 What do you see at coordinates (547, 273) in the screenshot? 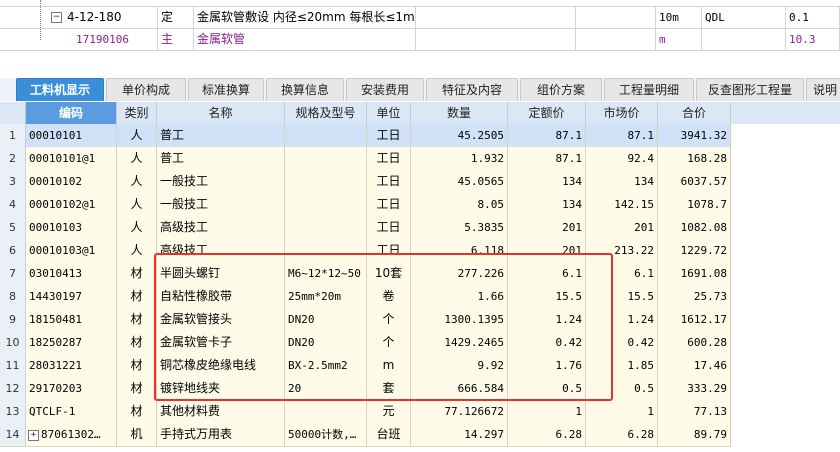
I see `cell-quota-price: 6.1` at bounding box center [547, 273].